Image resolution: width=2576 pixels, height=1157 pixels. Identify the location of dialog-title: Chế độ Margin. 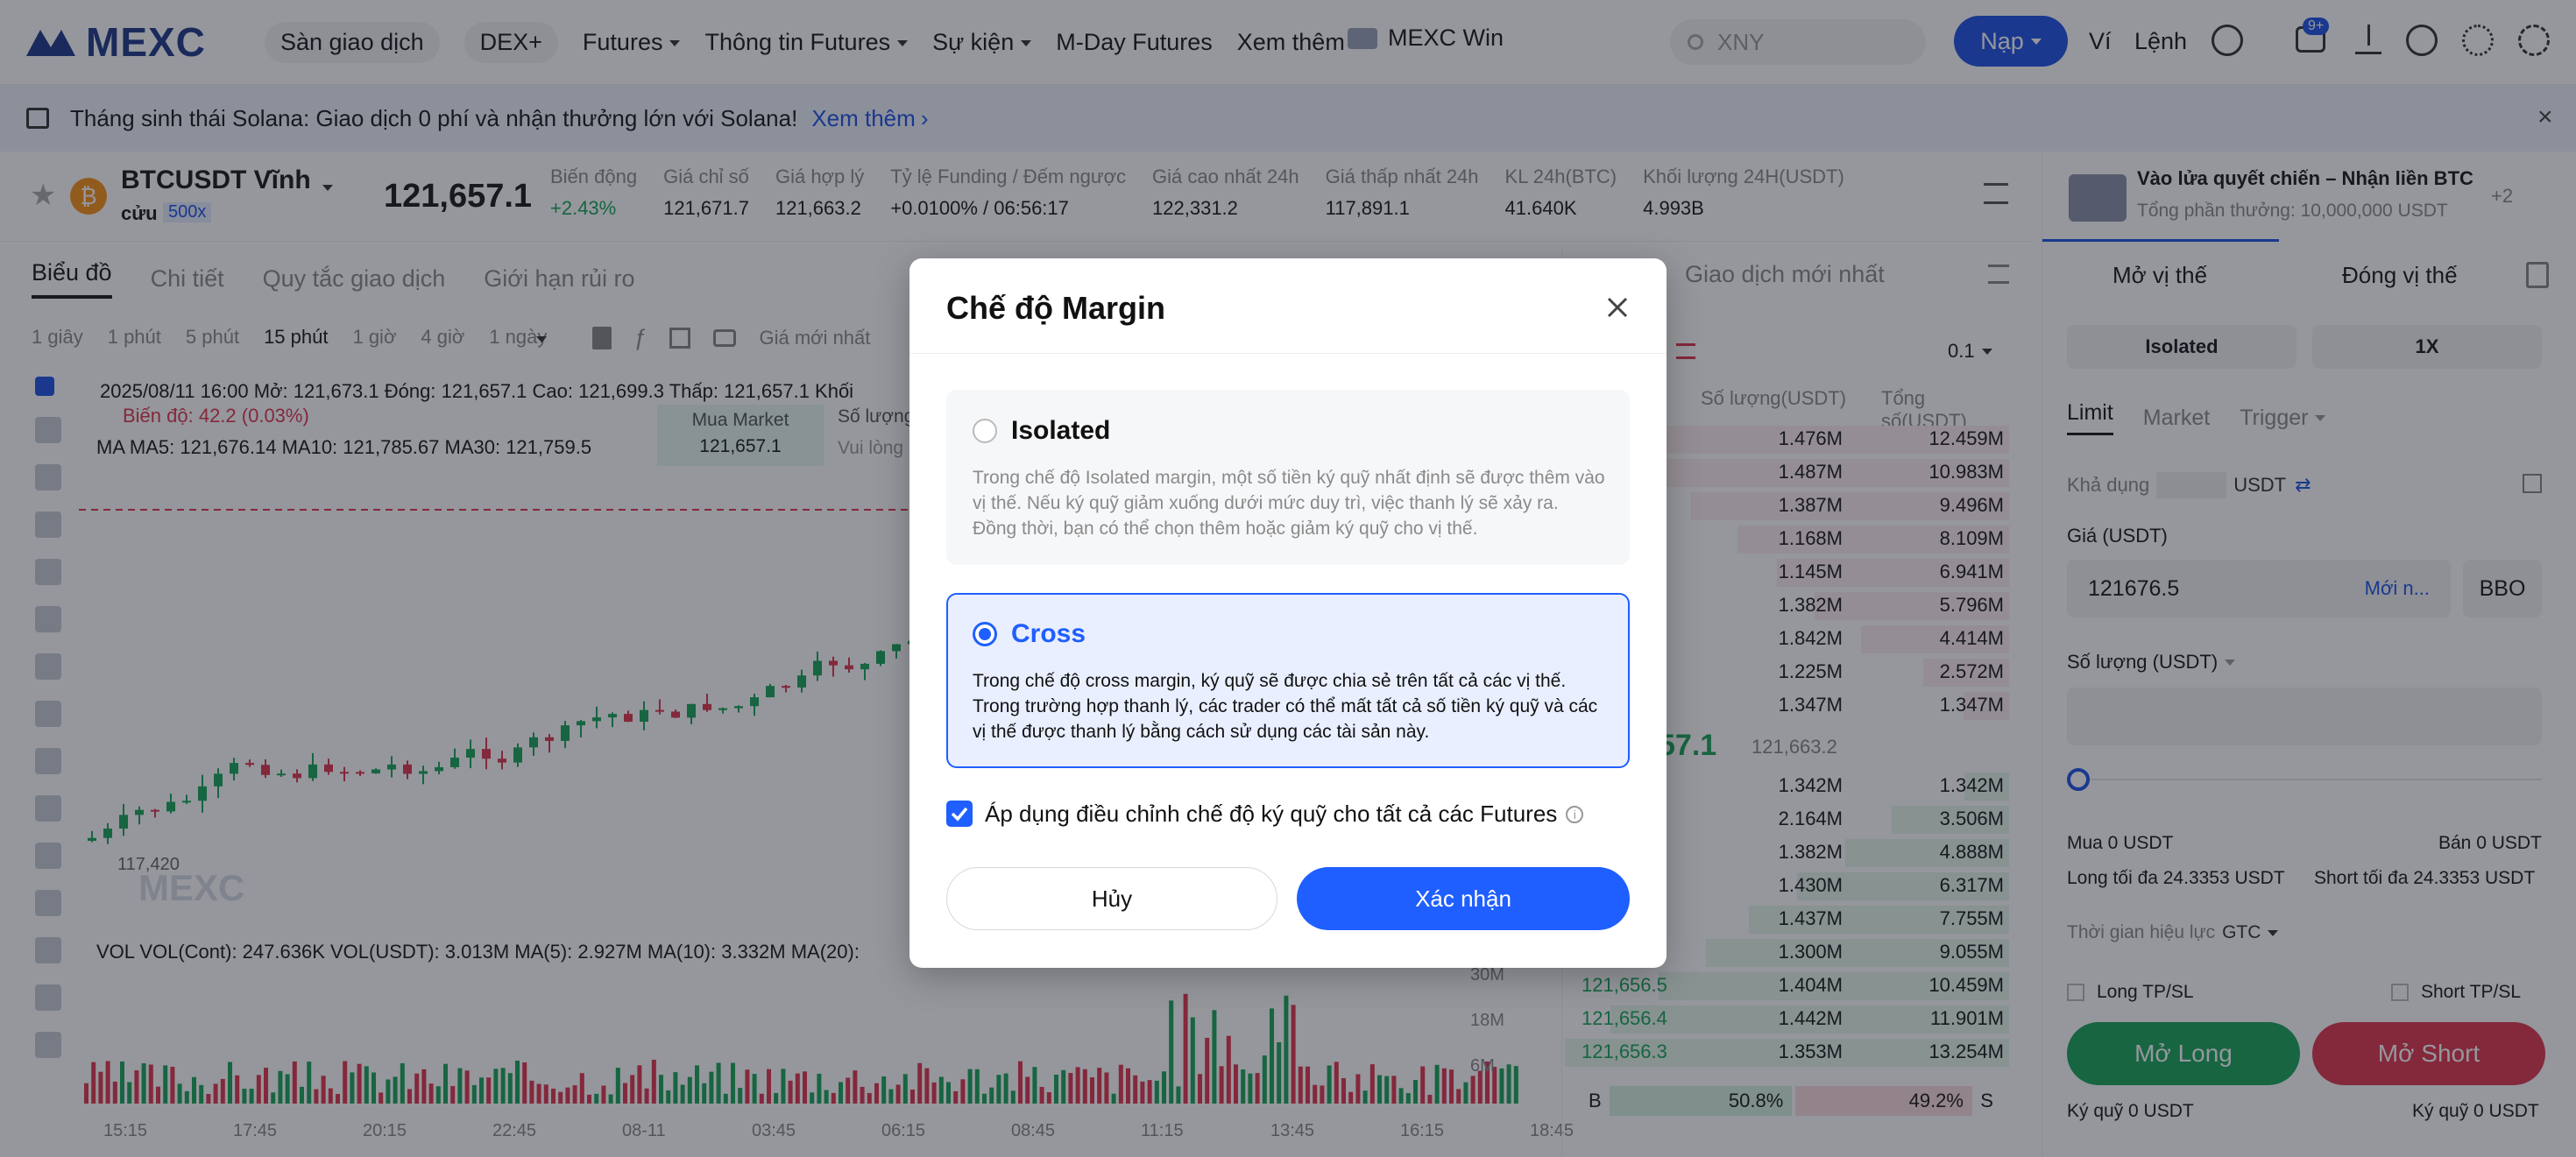
(1055, 308).